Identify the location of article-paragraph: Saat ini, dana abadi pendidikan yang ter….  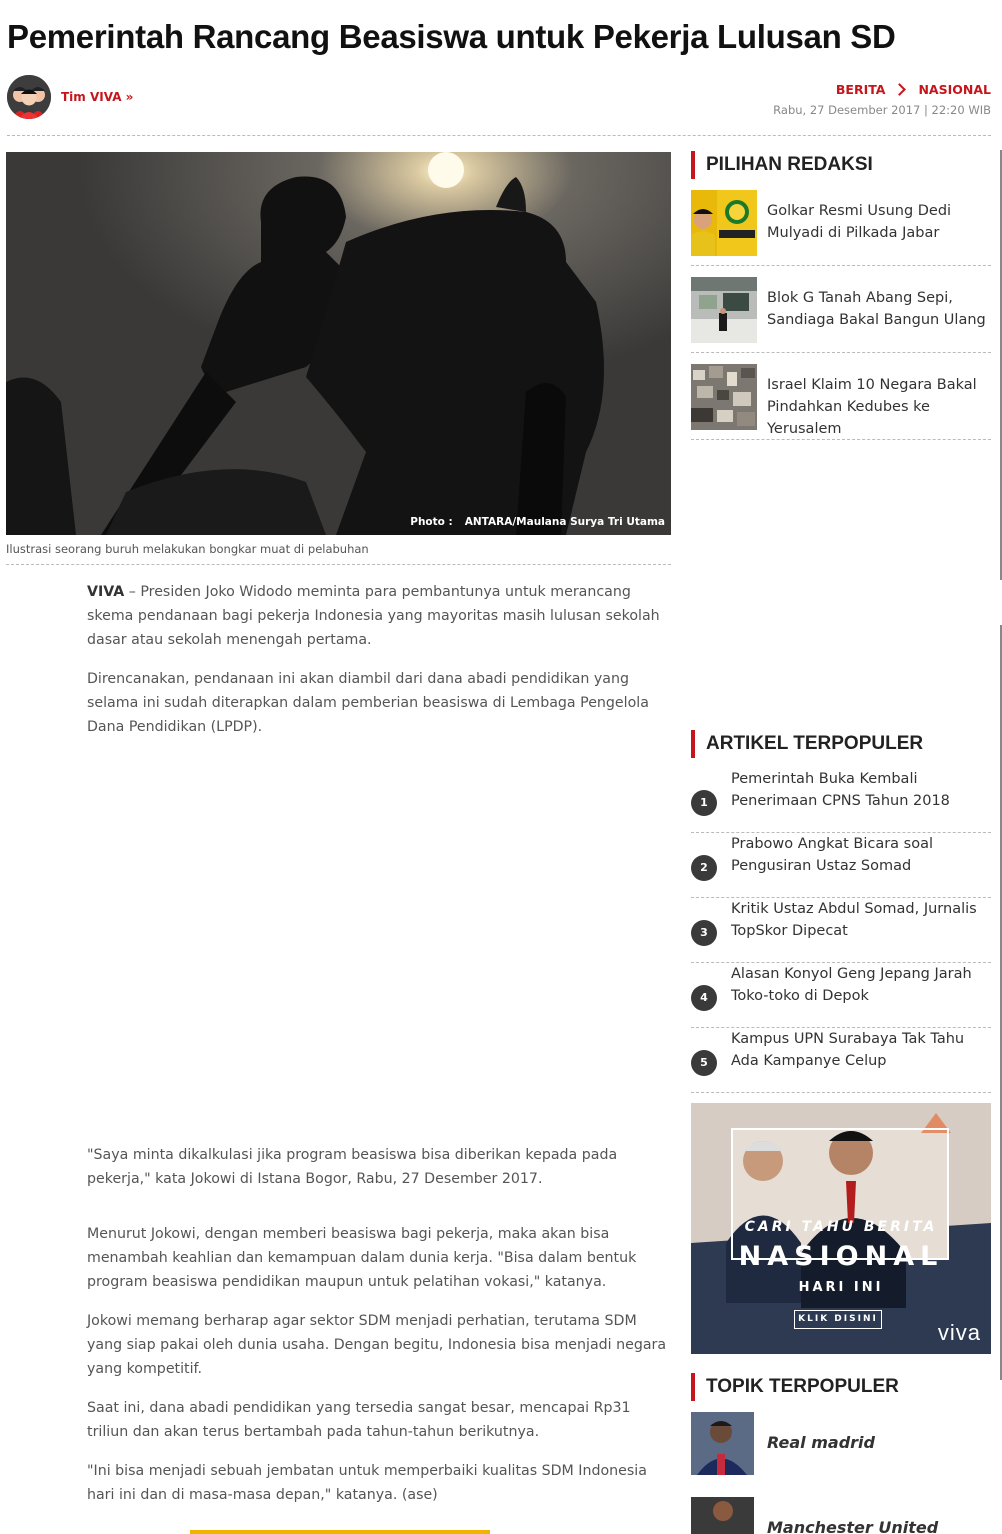
(359, 1420).